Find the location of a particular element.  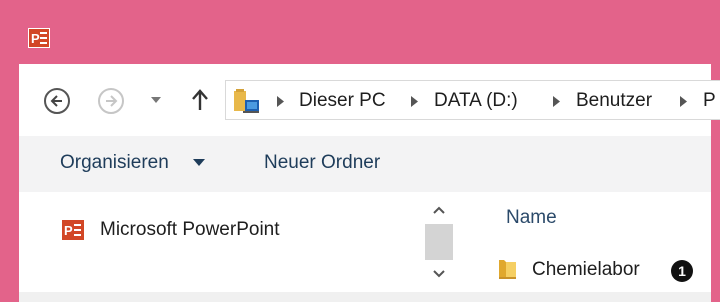

up-arrow-icon is located at coordinates (200, 100).